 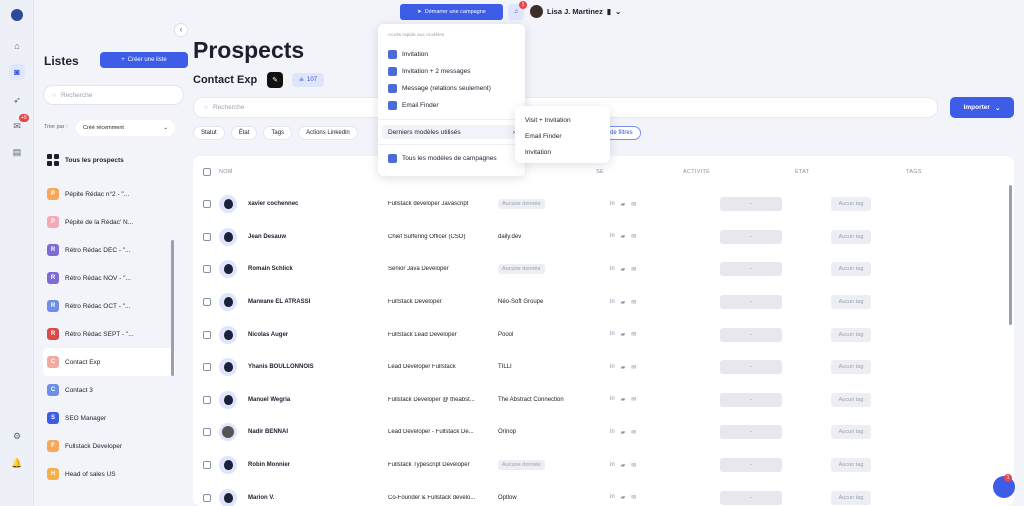 What do you see at coordinates (17, 72) in the screenshot?
I see `contacts-icon: ◙` at bounding box center [17, 72].